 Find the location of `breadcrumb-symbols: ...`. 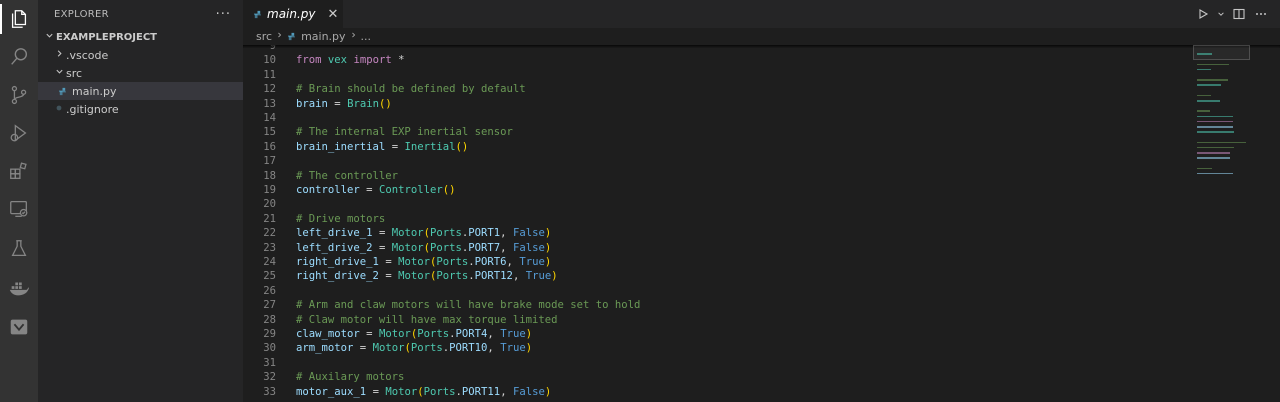

breadcrumb-symbols: ... is located at coordinates (366, 36).